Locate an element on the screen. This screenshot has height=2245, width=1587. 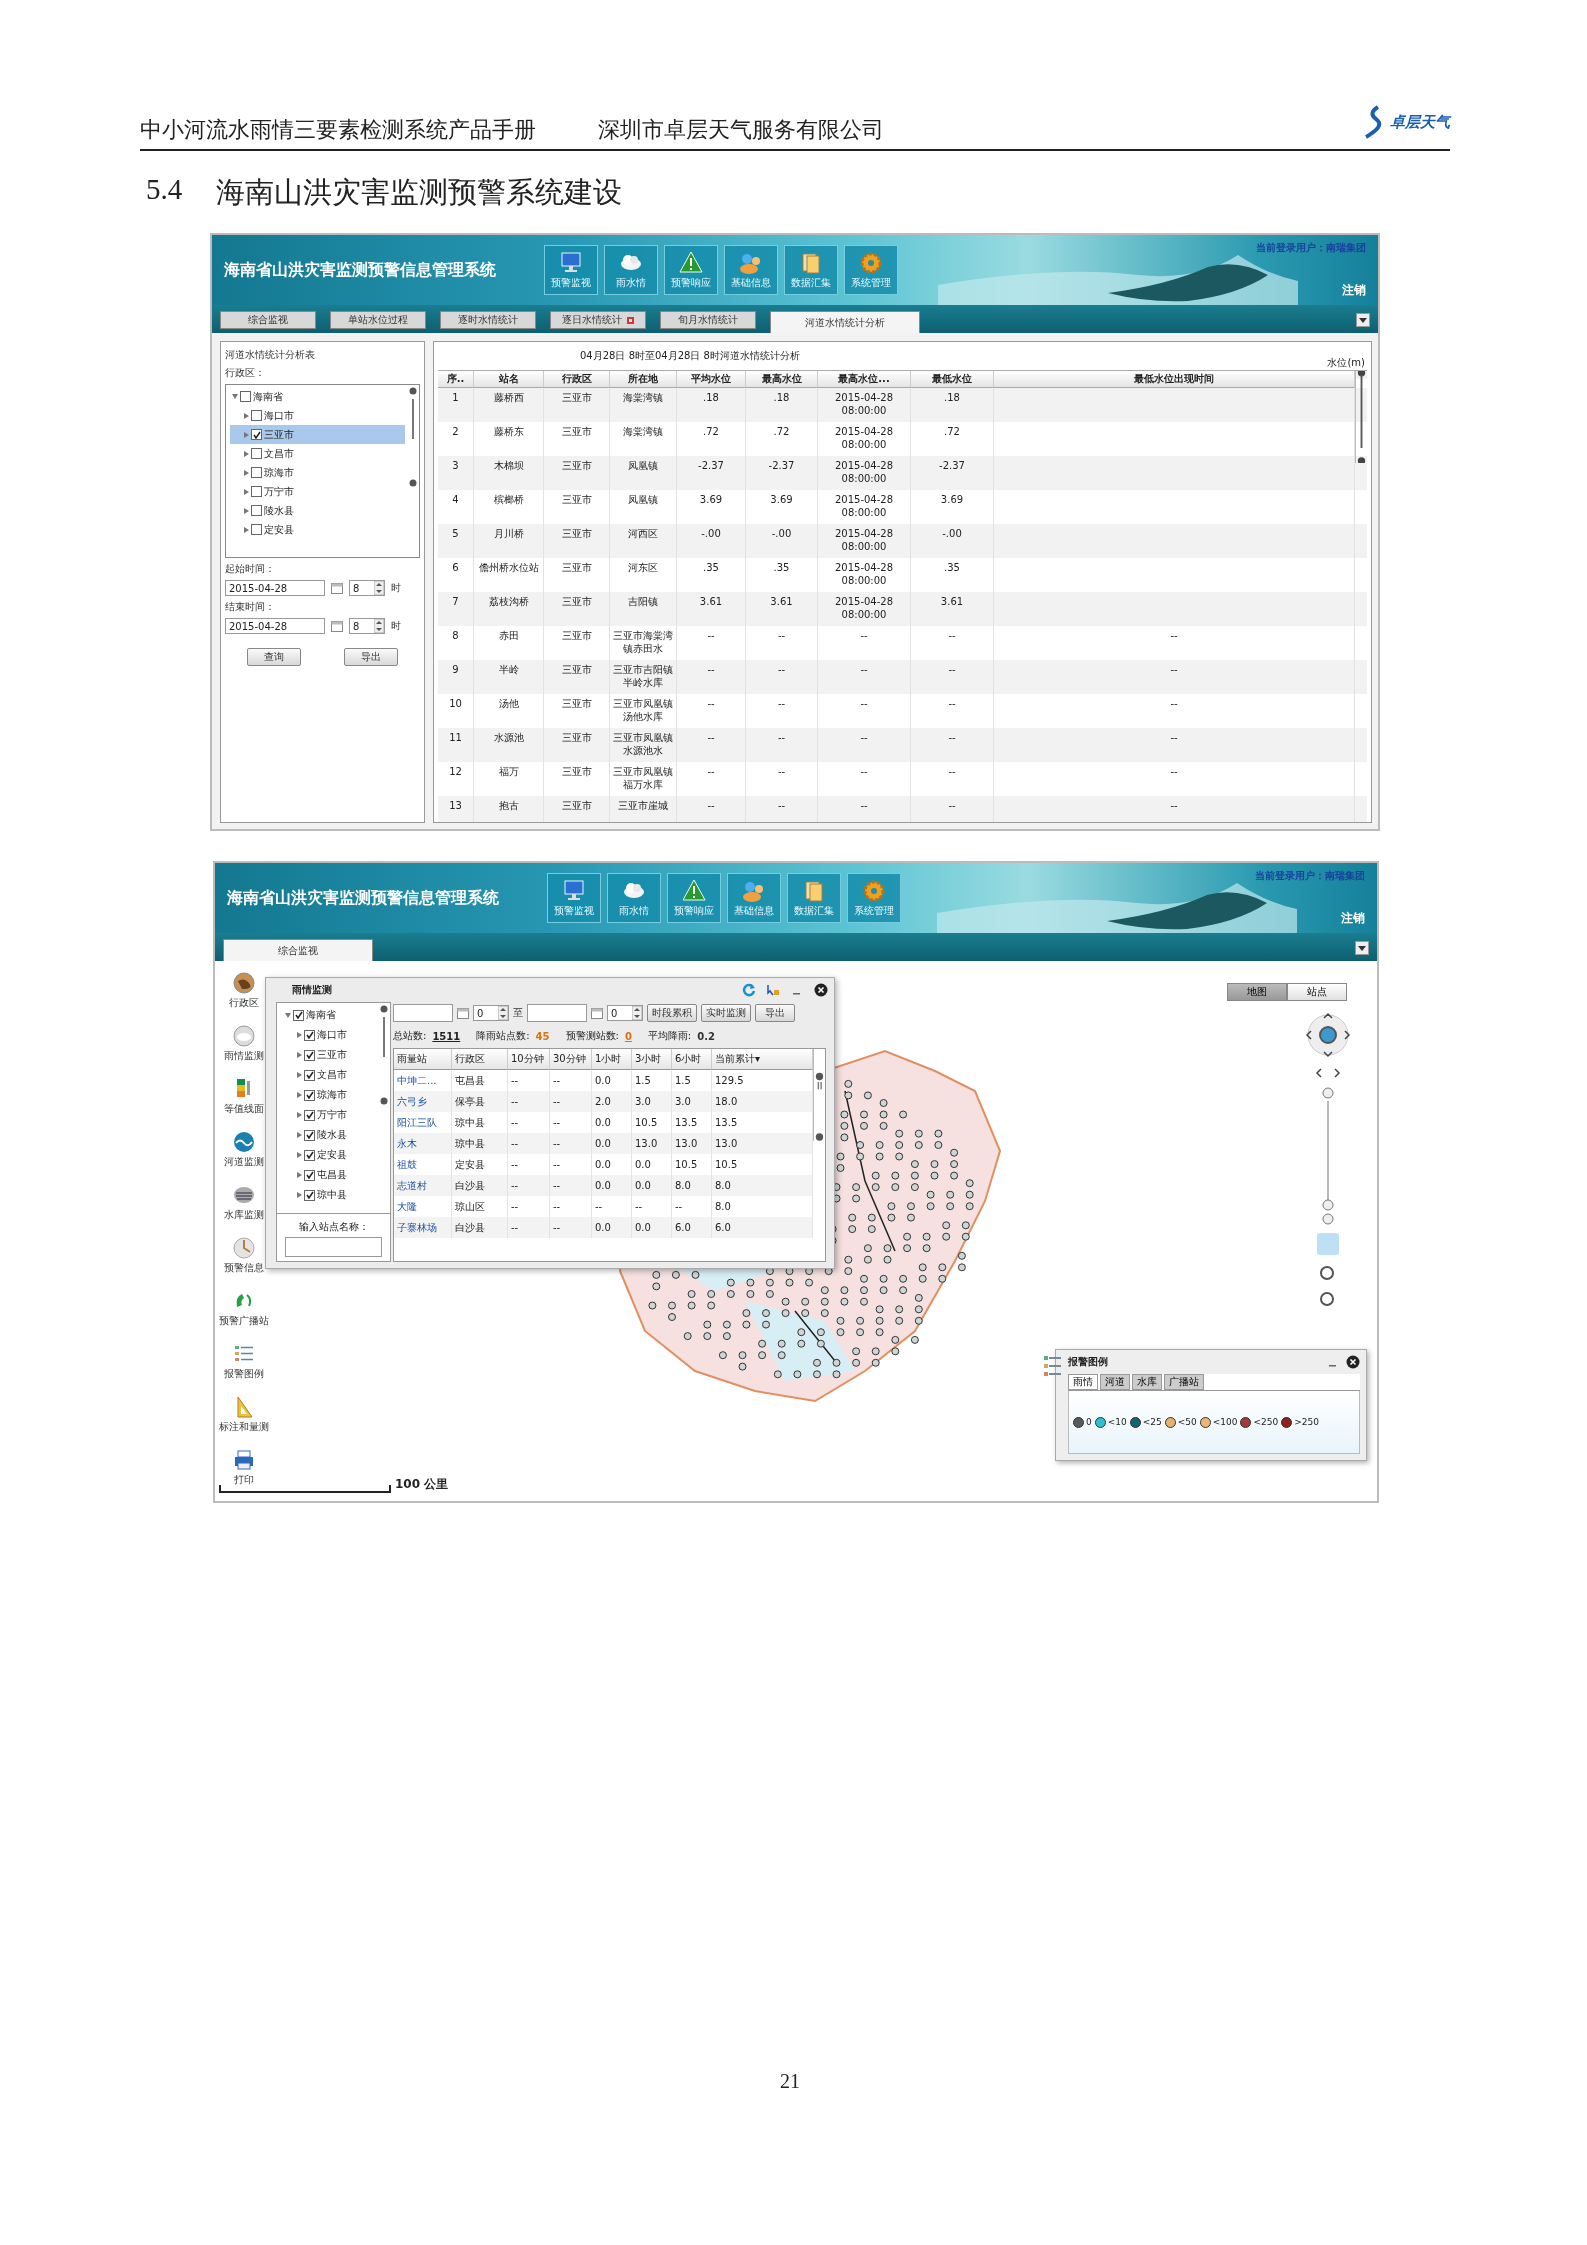
table-cell: .35 is located at coordinates (782, 575).